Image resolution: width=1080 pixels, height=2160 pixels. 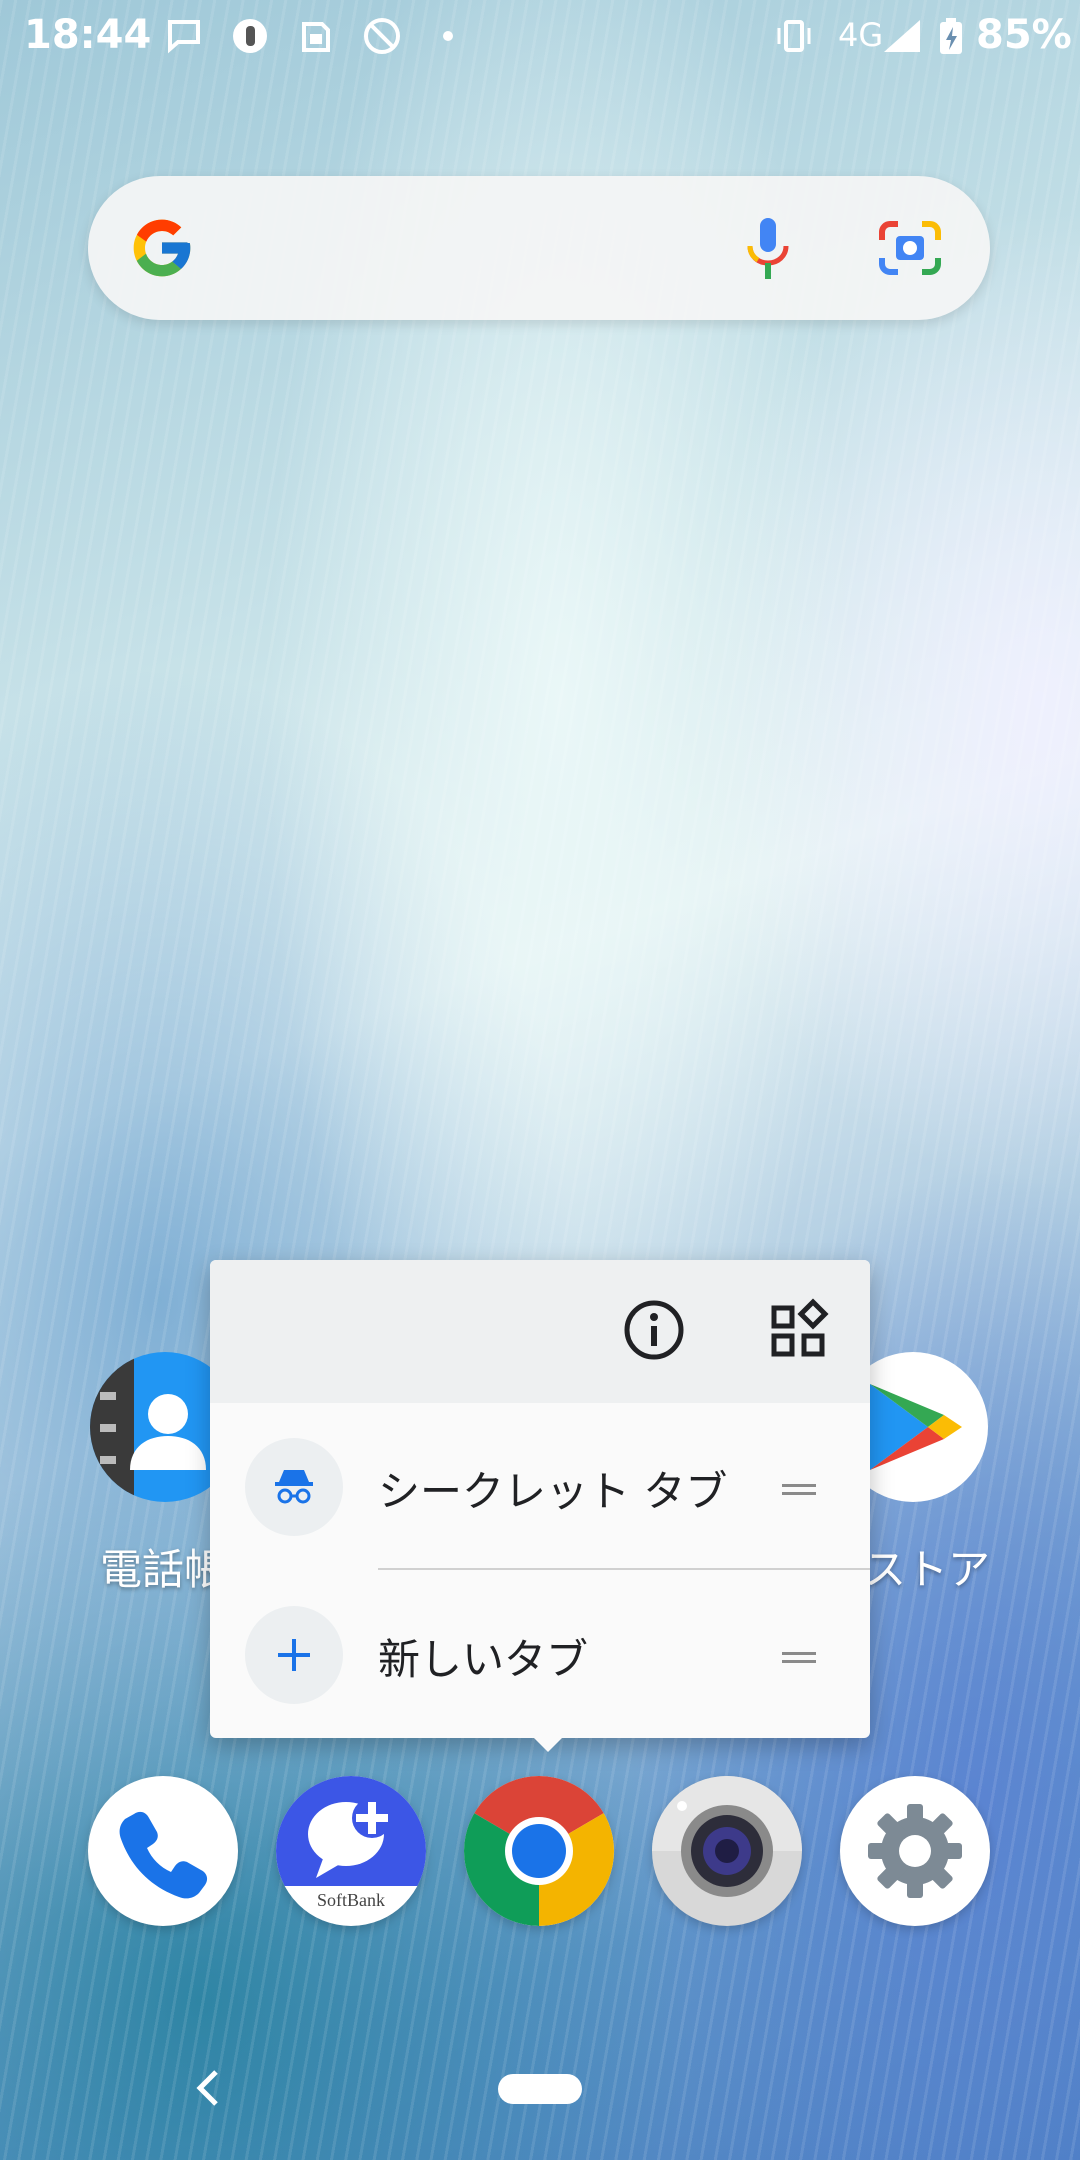 I want to click on battery-charging-icon, so click(x=951, y=36).